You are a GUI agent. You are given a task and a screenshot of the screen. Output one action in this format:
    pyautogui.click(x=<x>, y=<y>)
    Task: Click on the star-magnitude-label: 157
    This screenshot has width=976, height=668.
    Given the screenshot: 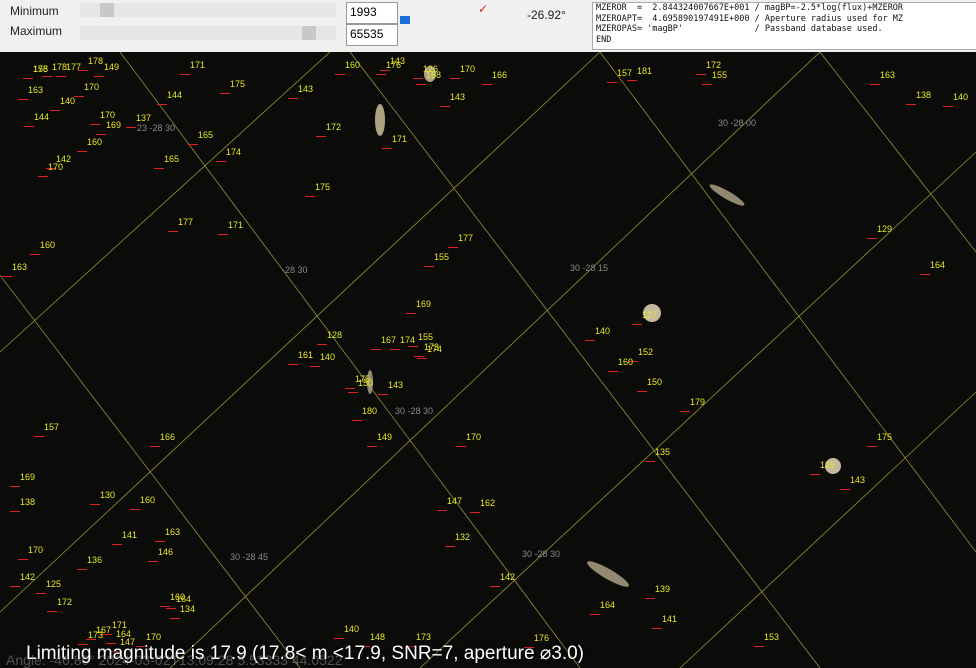 What is the action you would take?
    pyautogui.click(x=52, y=427)
    